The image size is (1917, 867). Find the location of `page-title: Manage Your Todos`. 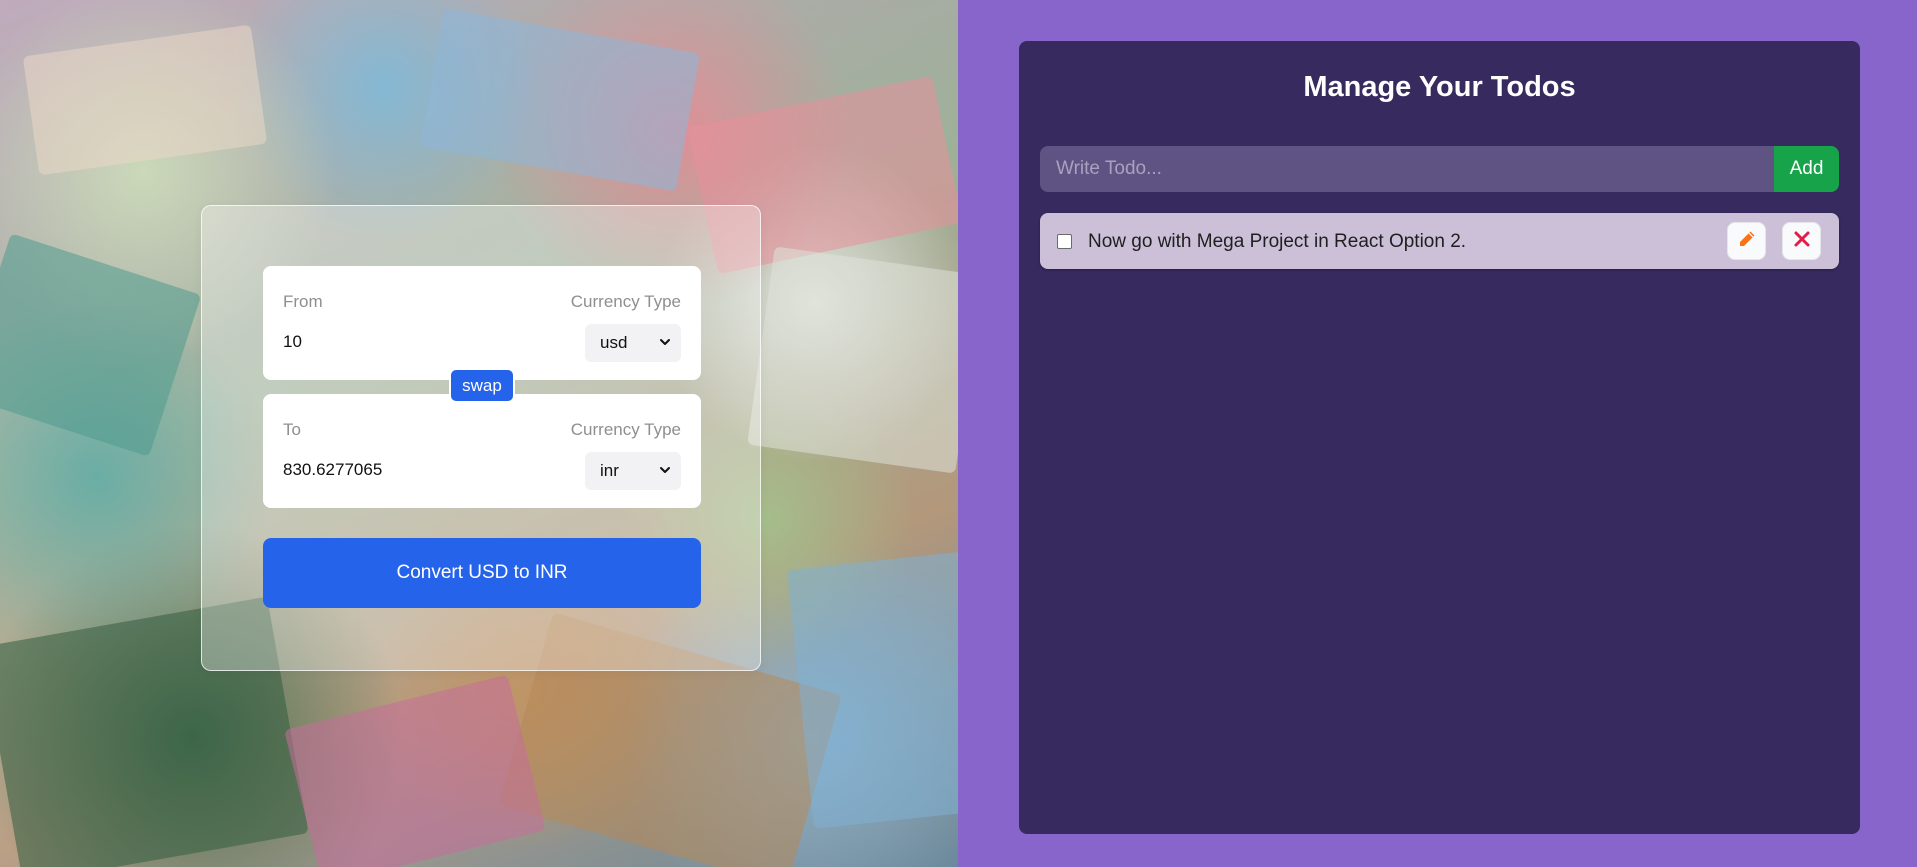

page-title: Manage Your Todos is located at coordinates (1439, 87).